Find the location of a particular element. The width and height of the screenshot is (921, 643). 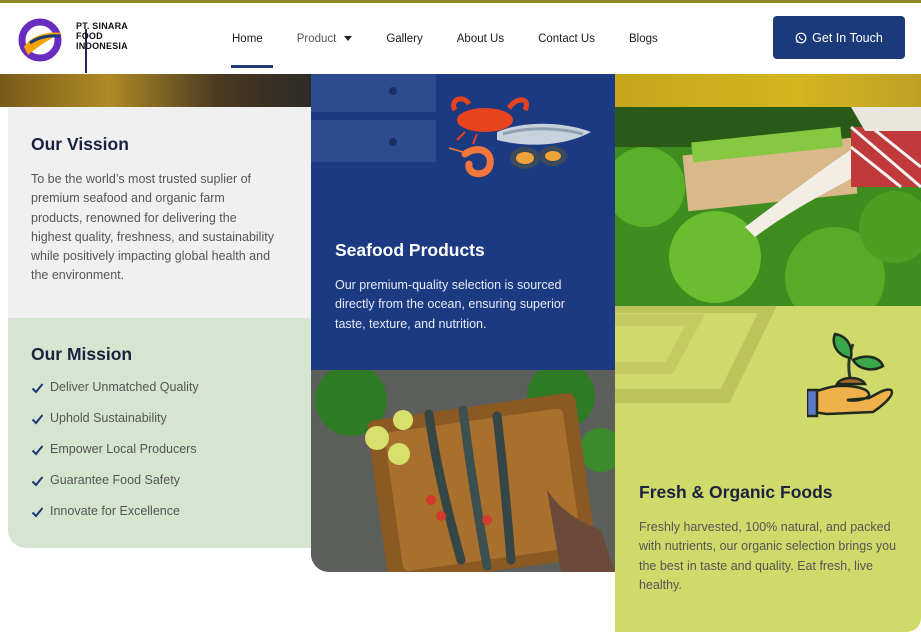

mission-item-label: Deliver Unmatched Quality is located at coordinates (124, 387).